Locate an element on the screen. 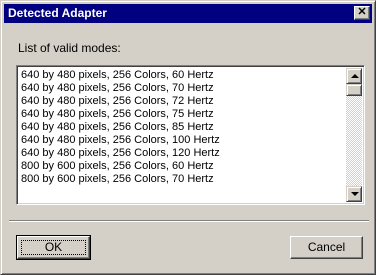  window-title: Detected Adapter is located at coordinates (57, 13).